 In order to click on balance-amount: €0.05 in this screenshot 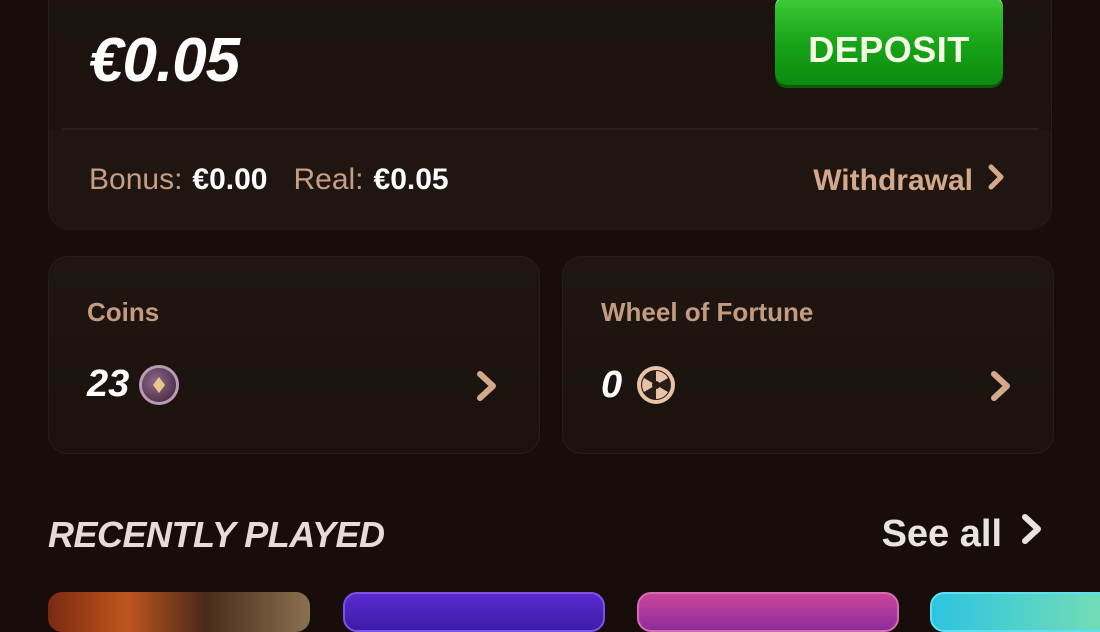, I will do `click(164, 60)`.